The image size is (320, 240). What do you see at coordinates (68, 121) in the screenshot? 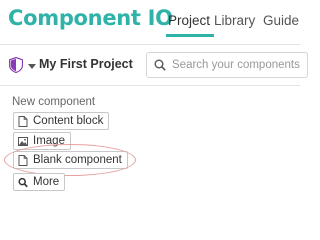
I see `content-block-label: Content block` at bounding box center [68, 121].